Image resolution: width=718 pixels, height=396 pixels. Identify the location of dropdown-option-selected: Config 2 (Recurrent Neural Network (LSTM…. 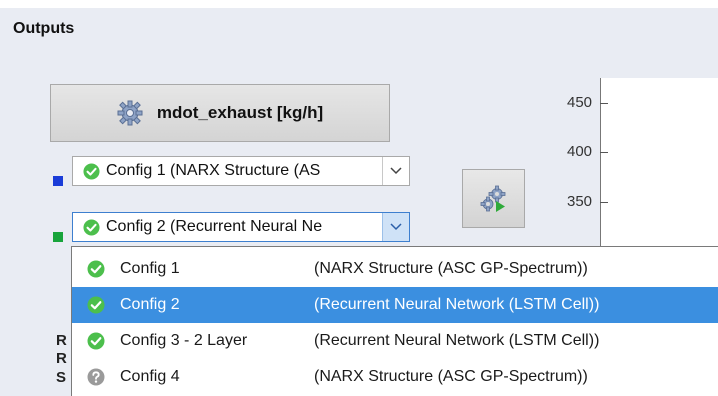
(395, 305).